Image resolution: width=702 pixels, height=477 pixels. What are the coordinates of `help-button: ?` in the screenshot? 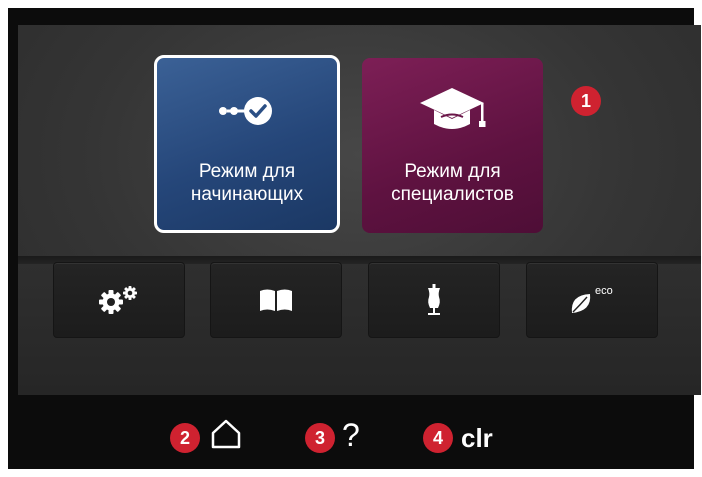 It's located at (351, 435).